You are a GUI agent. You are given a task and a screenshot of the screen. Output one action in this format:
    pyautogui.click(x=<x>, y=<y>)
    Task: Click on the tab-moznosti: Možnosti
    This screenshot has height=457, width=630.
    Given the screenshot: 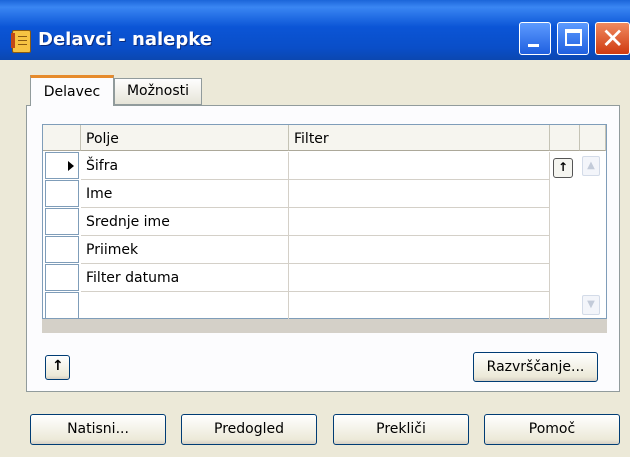 What is the action you would take?
    pyautogui.click(x=158, y=91)
    